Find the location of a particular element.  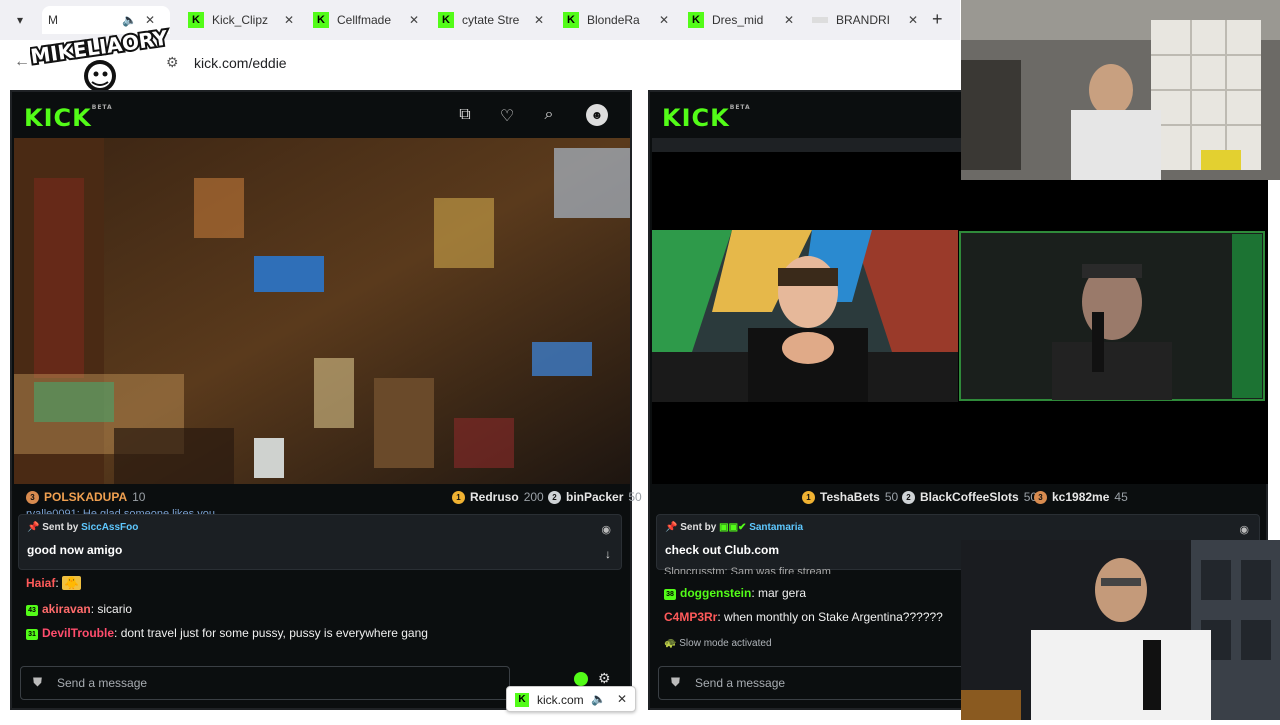

points-icon is located at coordinates (581, 679).